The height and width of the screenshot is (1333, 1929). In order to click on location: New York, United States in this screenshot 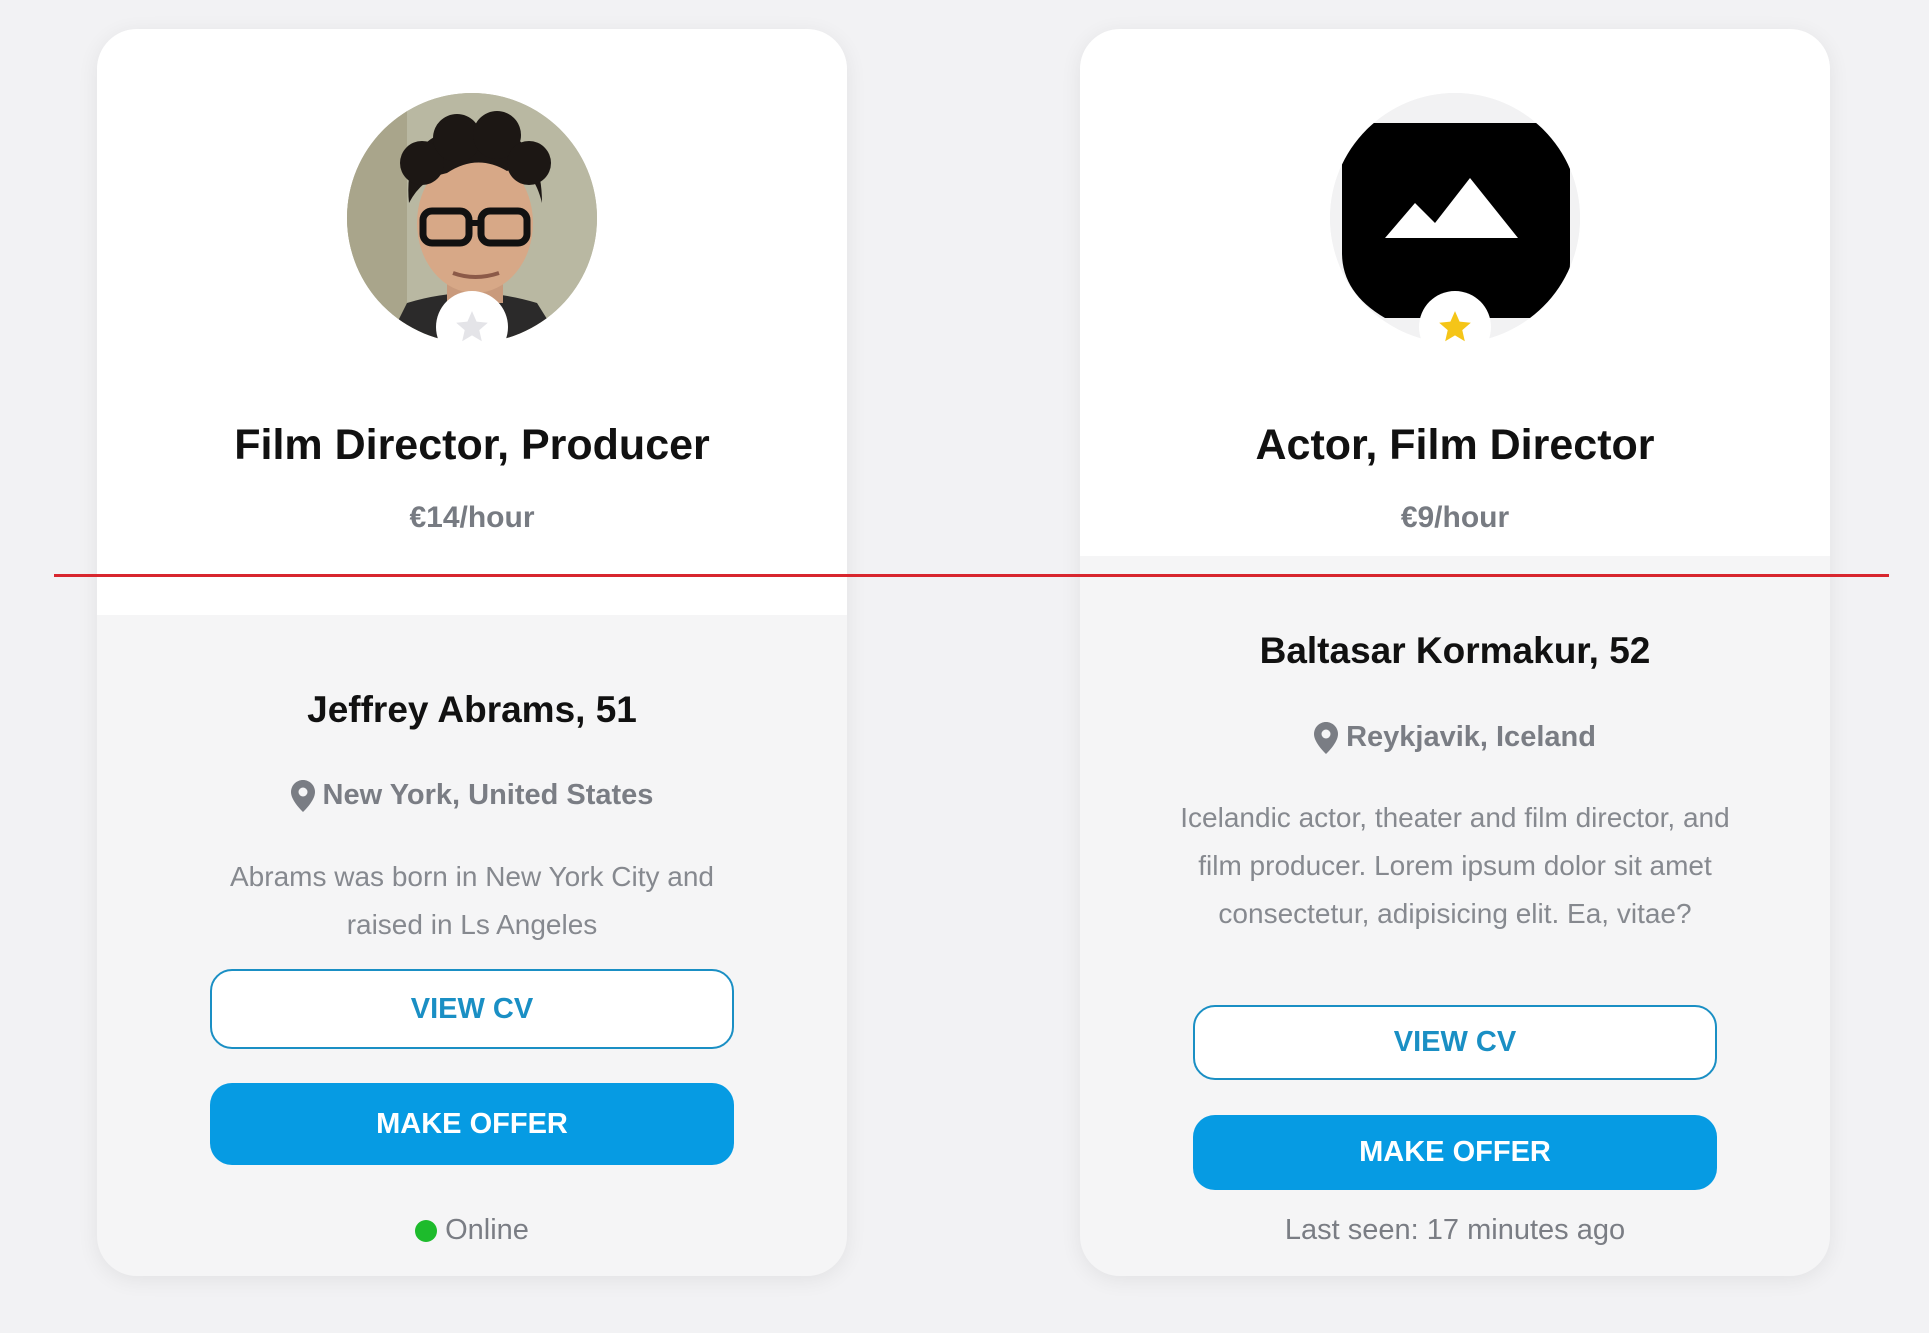, I will do `click(472, 795)`.